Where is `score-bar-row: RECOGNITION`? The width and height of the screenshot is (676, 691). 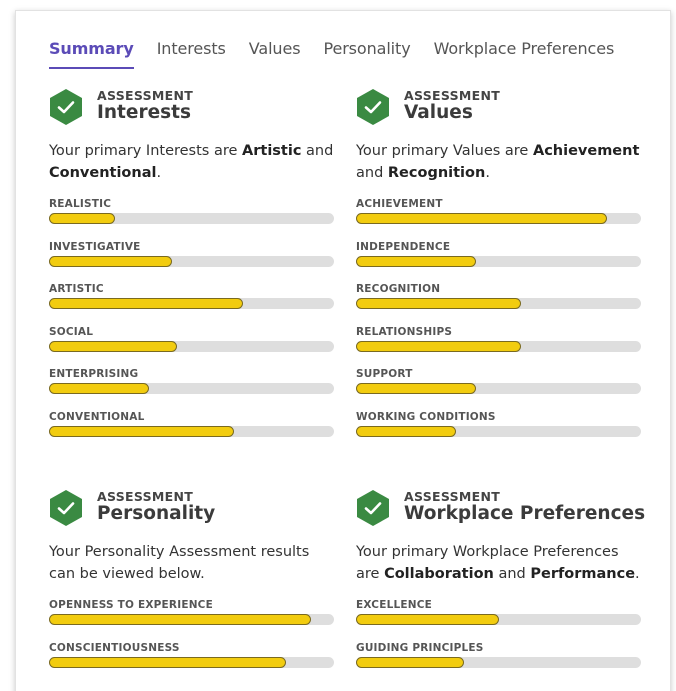
score-bar-row: RECOGNITION is located at coordinates (501, 304).